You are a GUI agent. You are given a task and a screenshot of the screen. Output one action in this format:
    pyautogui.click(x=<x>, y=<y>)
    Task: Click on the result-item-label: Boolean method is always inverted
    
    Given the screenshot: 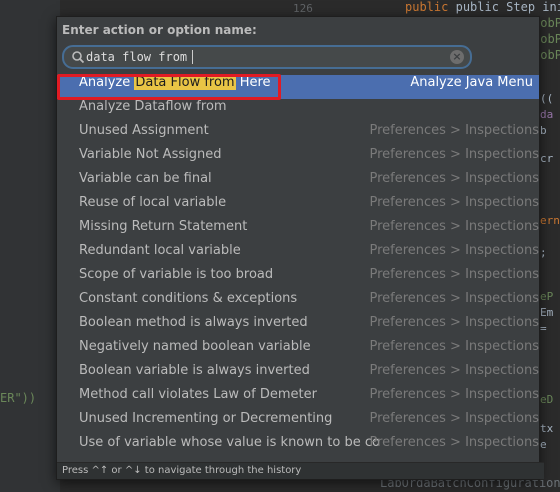 What is the action you would take?
    pyautogui.click(x=193, y=322)
    